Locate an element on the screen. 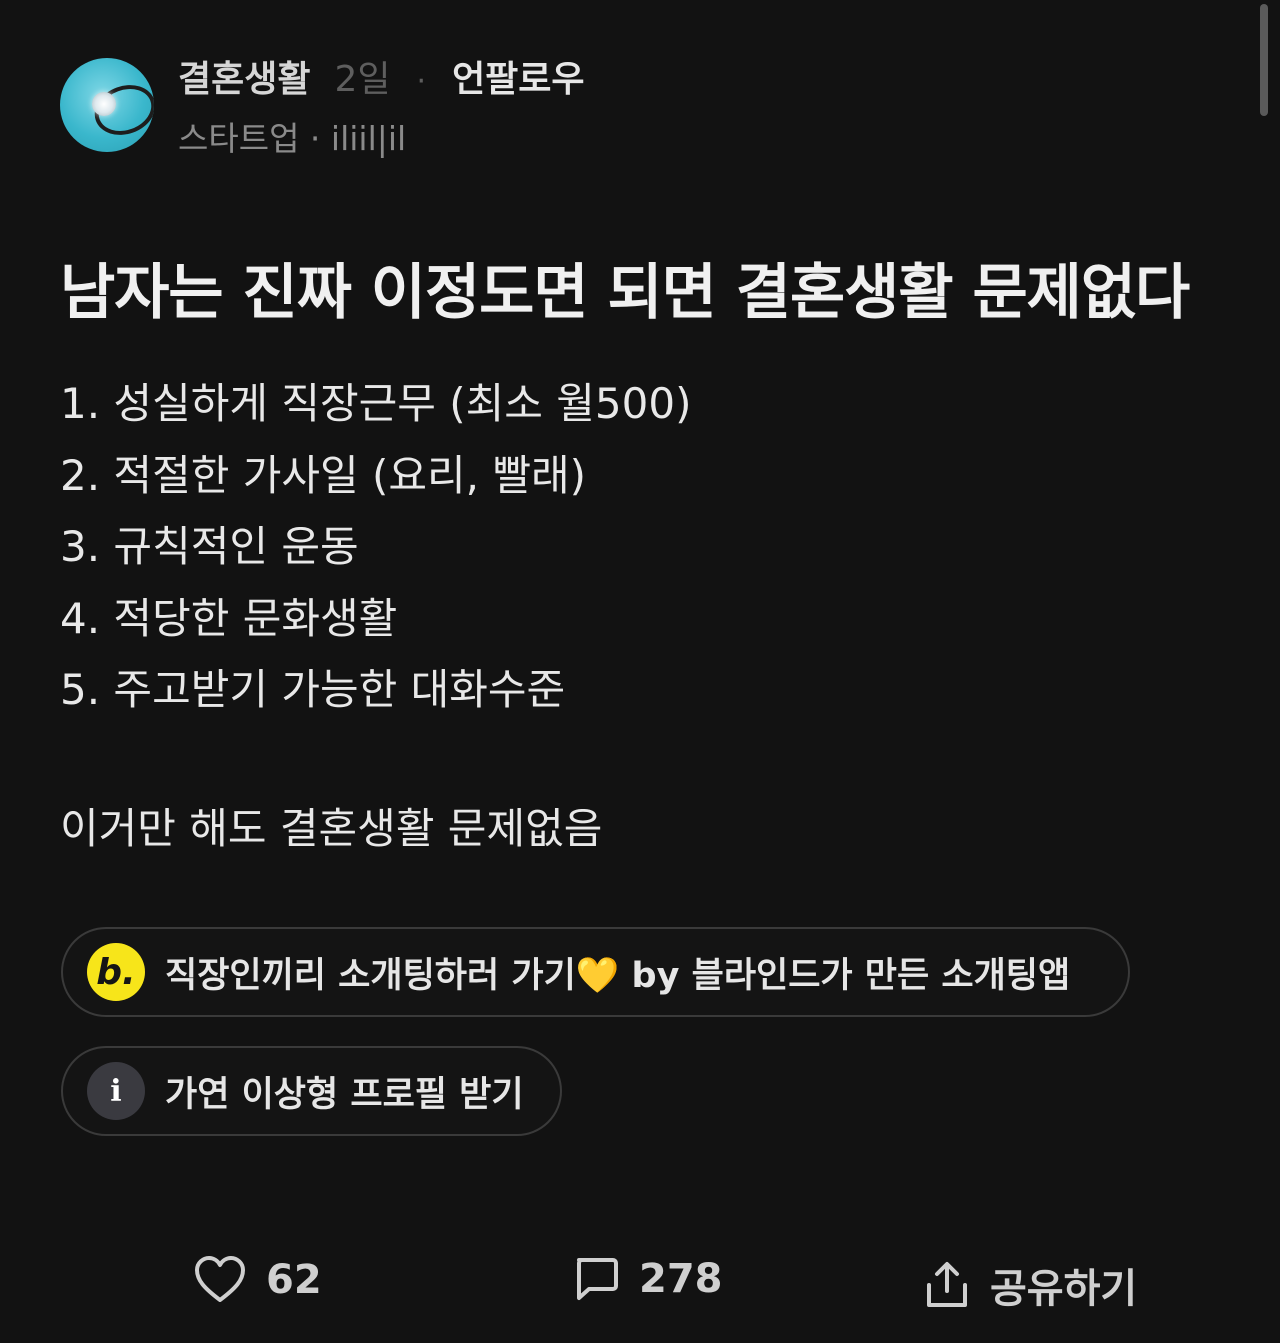  scrollbar is located at coordinates (1264, 60).